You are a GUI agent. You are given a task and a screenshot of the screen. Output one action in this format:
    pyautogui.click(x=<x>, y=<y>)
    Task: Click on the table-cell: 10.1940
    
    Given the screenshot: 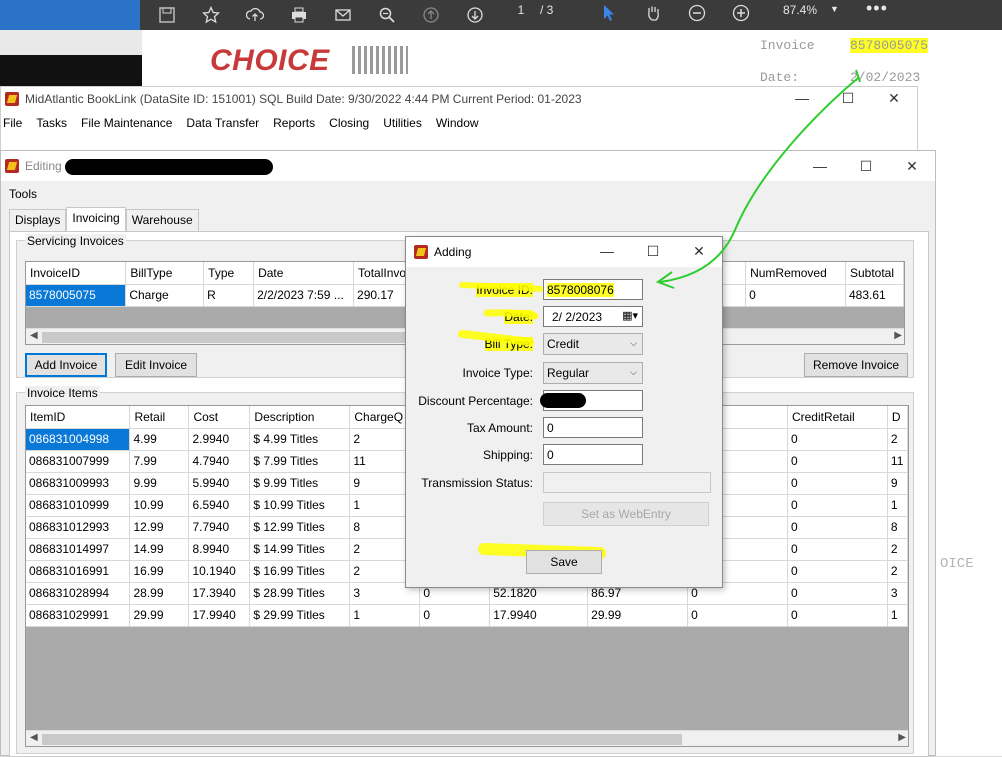 What is the action you would take?
    pyautogui.click(x=219, y=571)
    